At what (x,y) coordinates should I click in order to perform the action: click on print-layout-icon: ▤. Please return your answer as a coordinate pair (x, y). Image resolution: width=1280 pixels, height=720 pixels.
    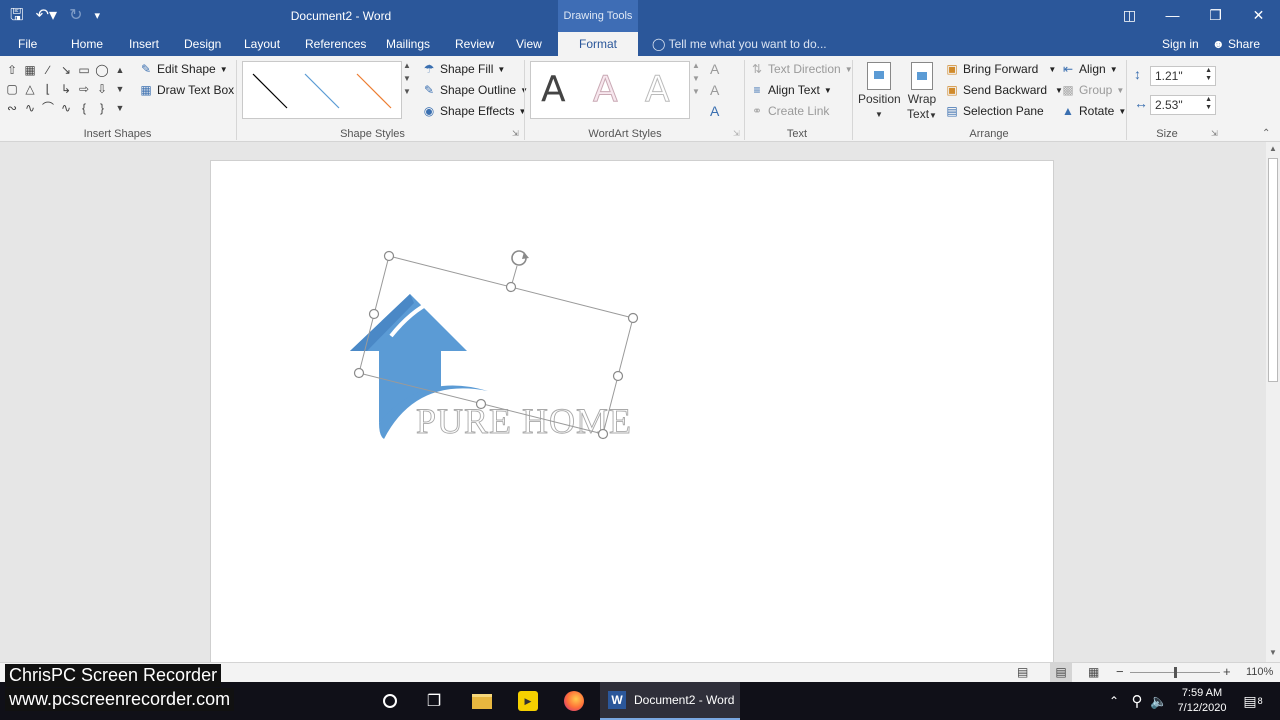
    Looking at the image, I should click on (1061, 672).